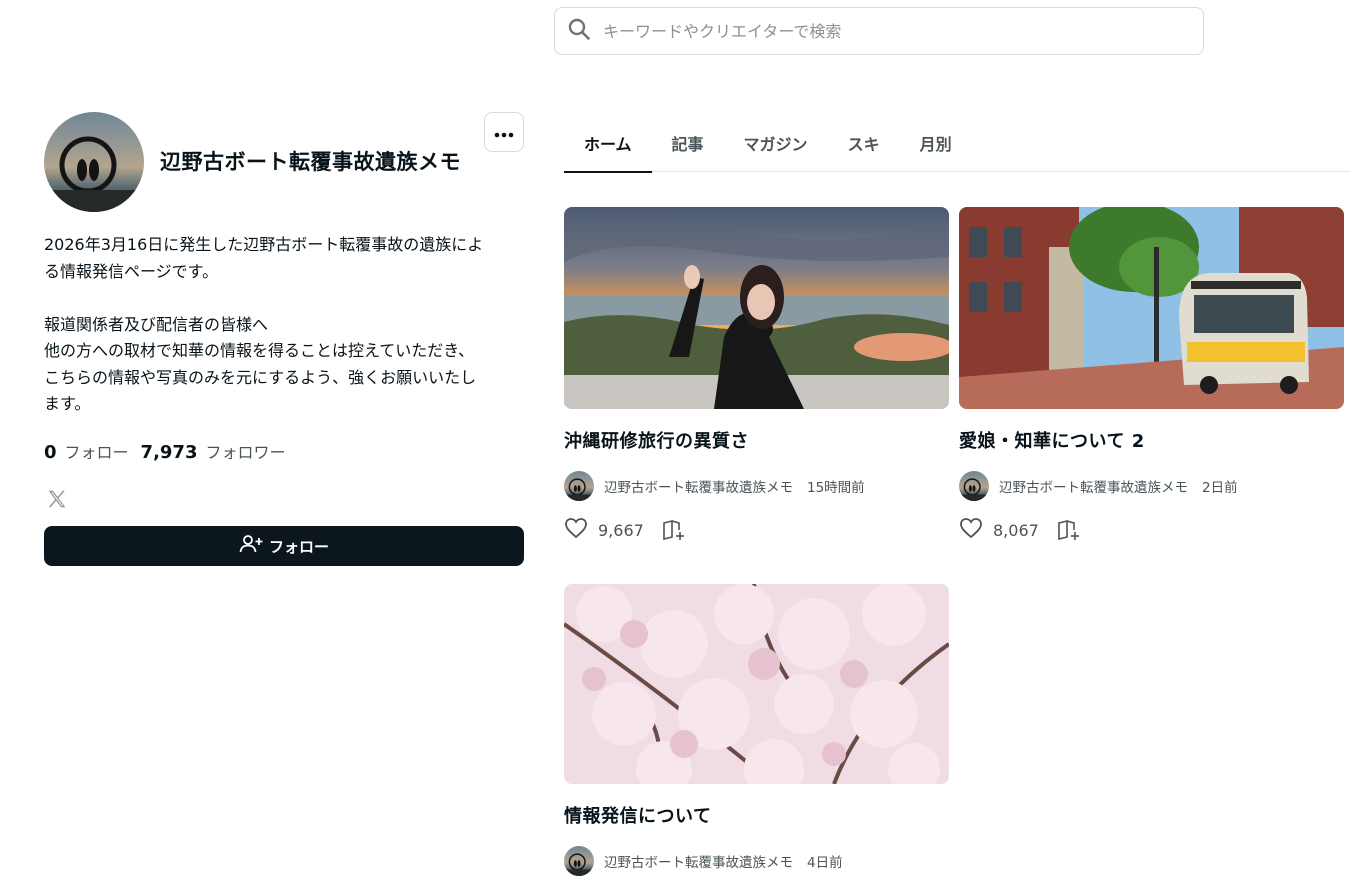 The height and width of the screenshot is (885, 1350). I want to click on x-logo-icon, so click(59, 501).